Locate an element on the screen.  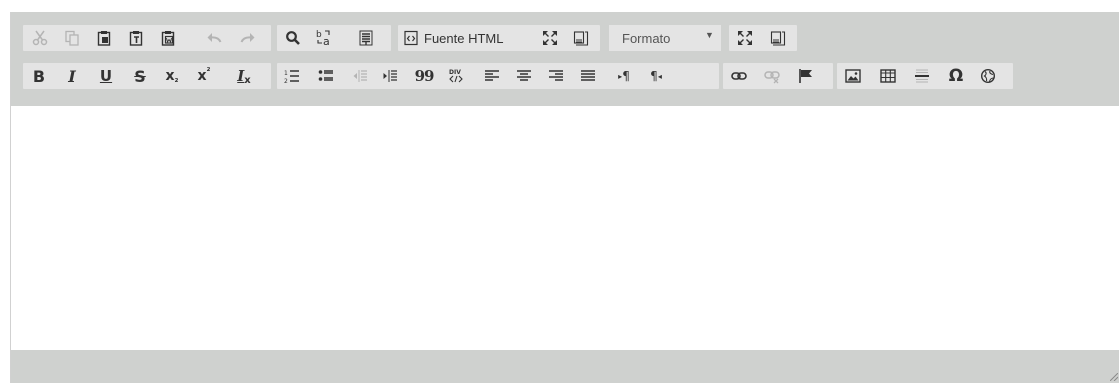
paste-text-icon is located at coordinates (136, 38).